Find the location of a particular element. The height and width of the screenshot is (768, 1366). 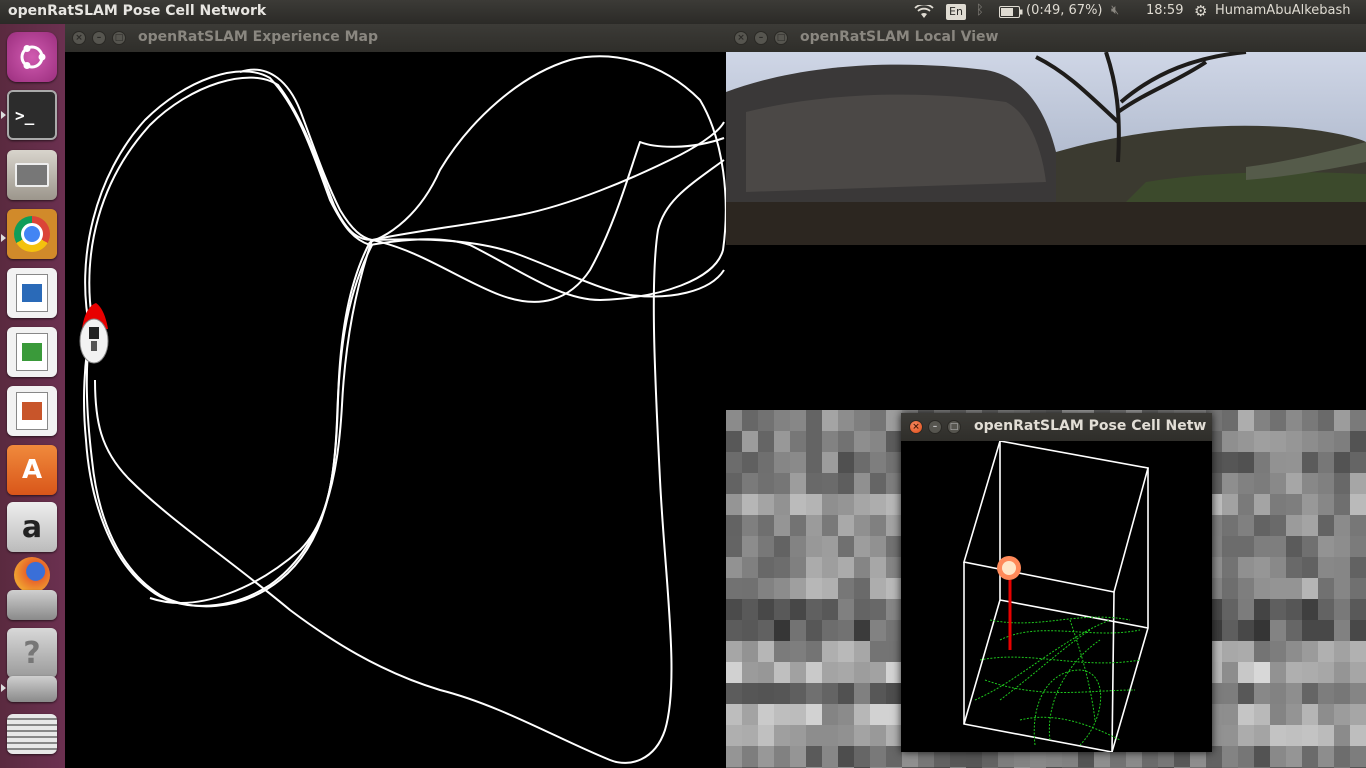

libreoffice-impress-icon is located at coordinates (32, 411).